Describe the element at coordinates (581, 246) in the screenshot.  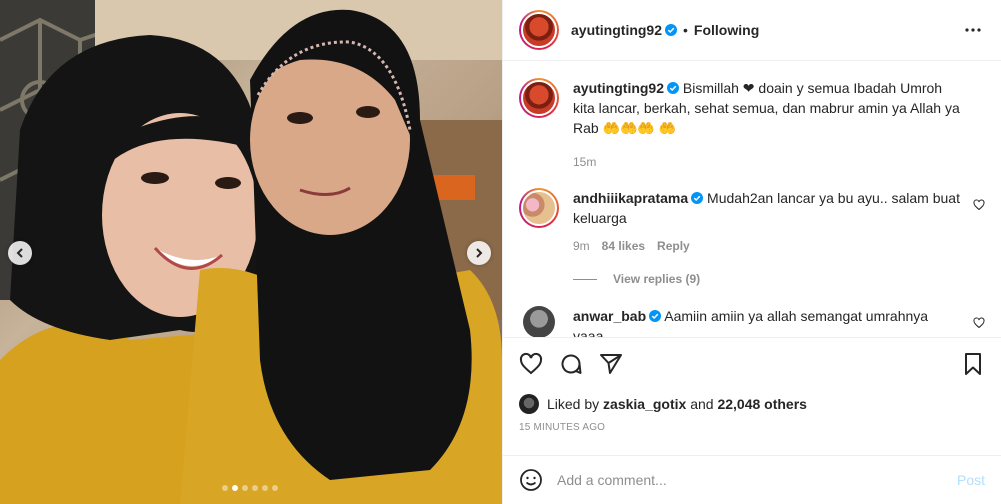
I see `comment-age: 9m` at that location.